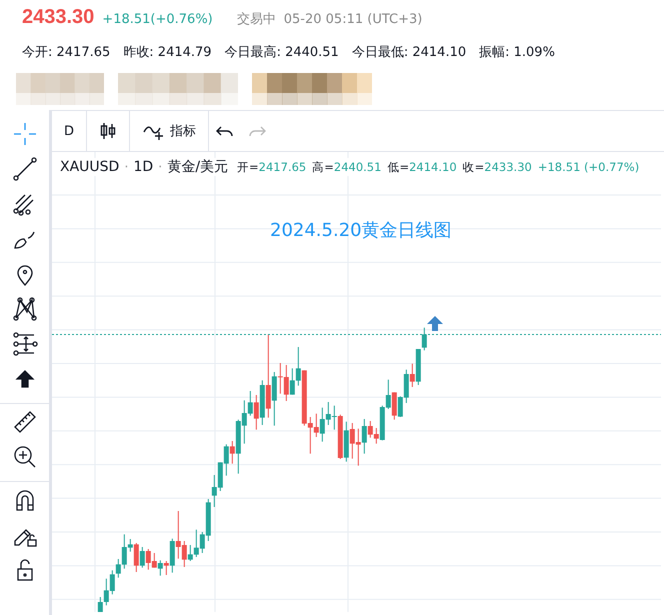 This screenshot has height=615, width=664. I want to click on up-arrow-icon, so click(435, 323).